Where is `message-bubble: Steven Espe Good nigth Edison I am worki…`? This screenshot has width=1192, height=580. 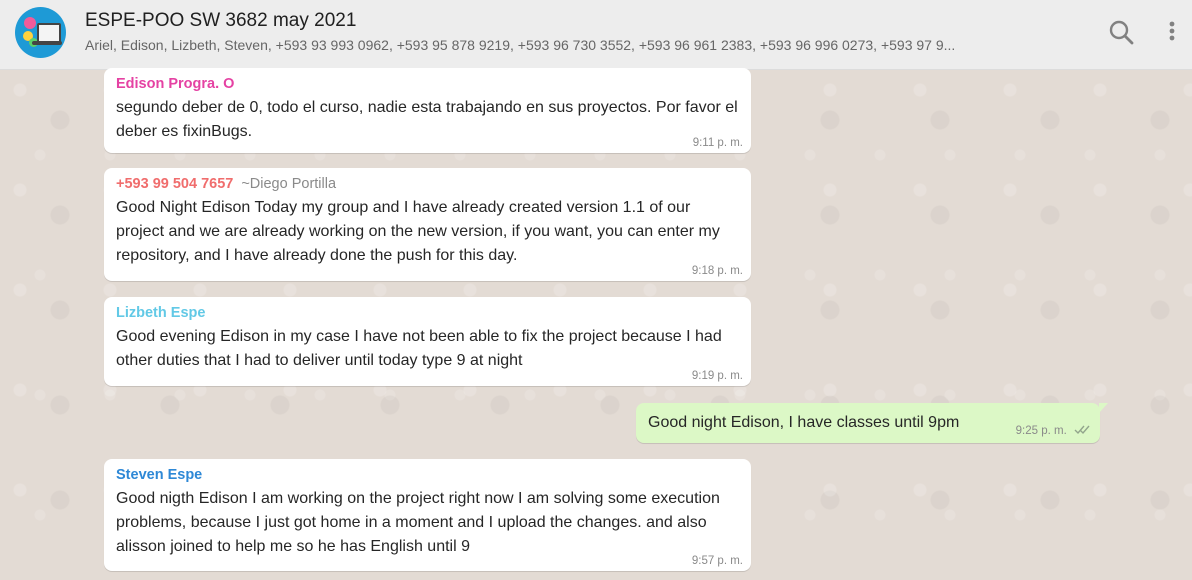
message-bubble: Steven Espe Good nigth Edison I am worki… is located at coordinates (427, 515).